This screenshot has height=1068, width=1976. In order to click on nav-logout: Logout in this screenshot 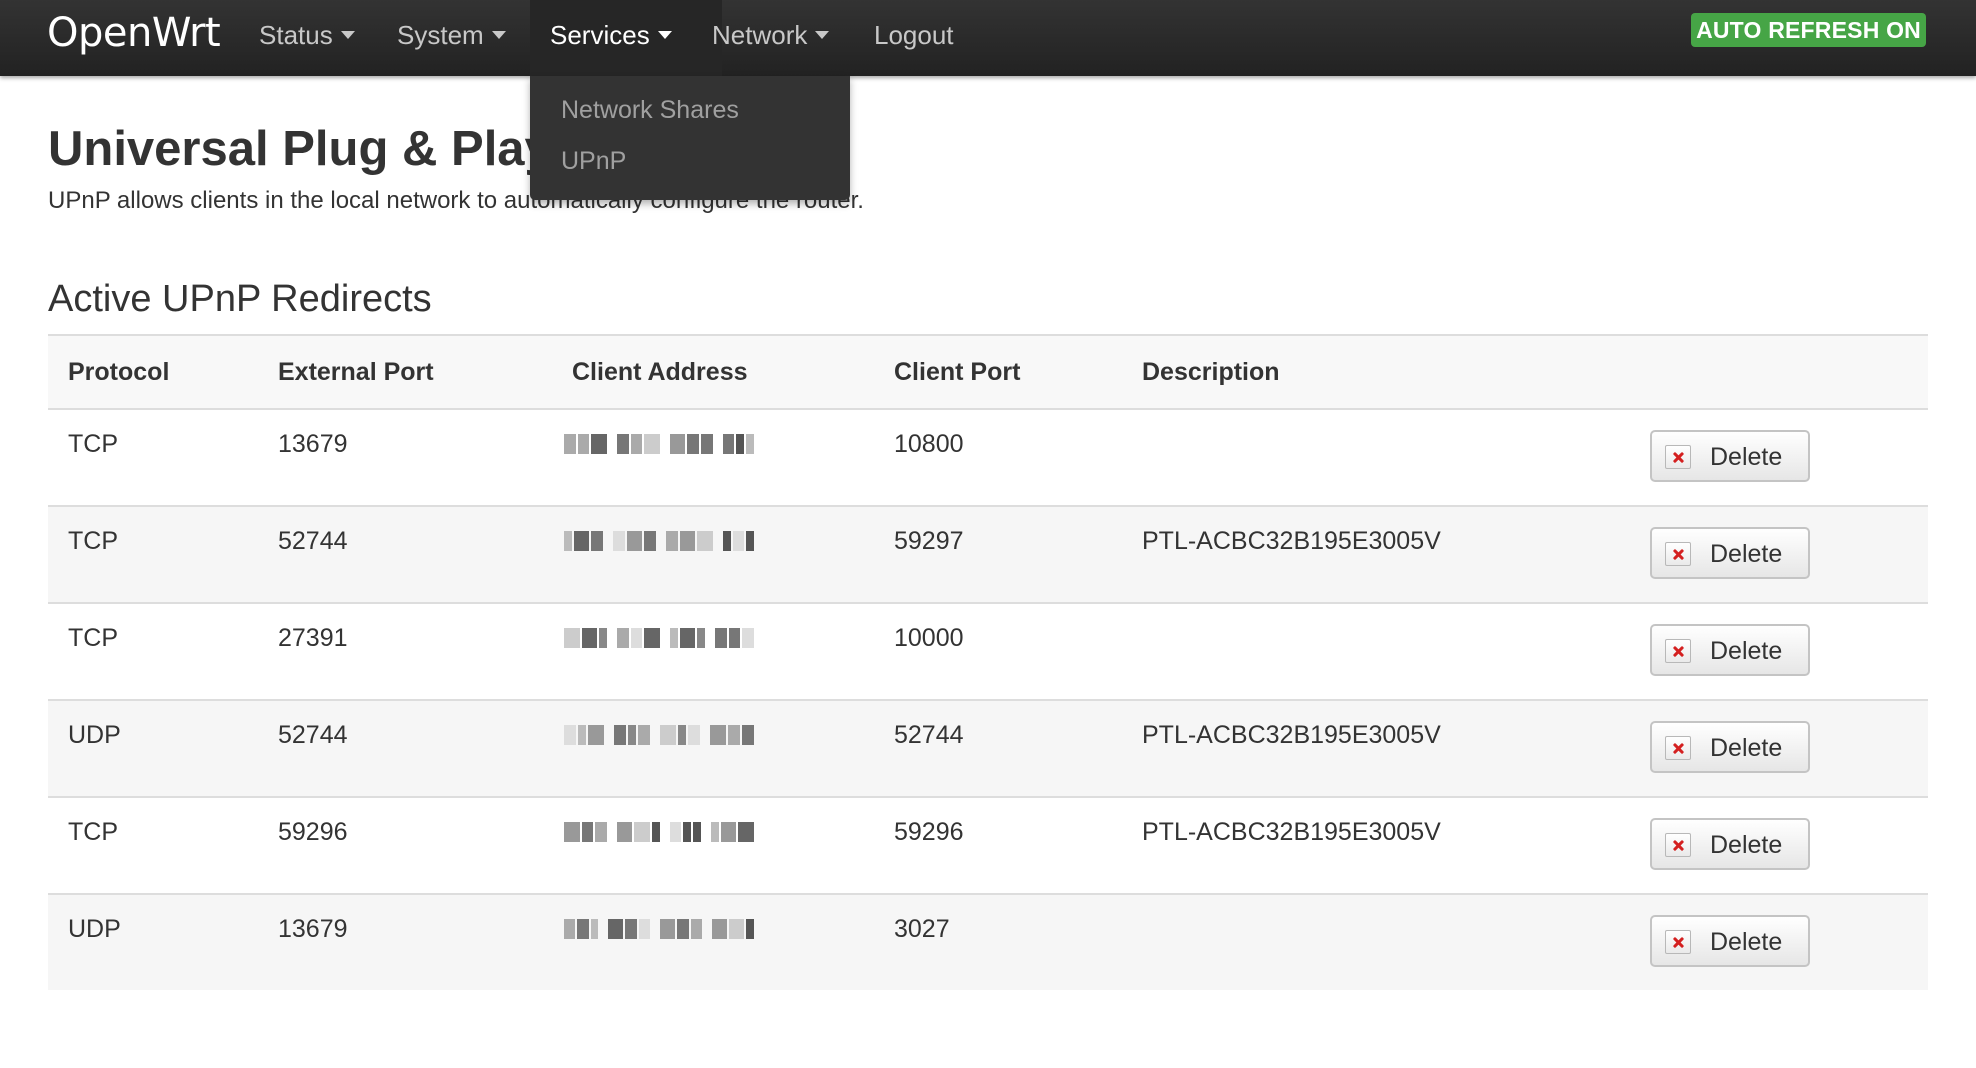, I will do `click(914, 38)`.